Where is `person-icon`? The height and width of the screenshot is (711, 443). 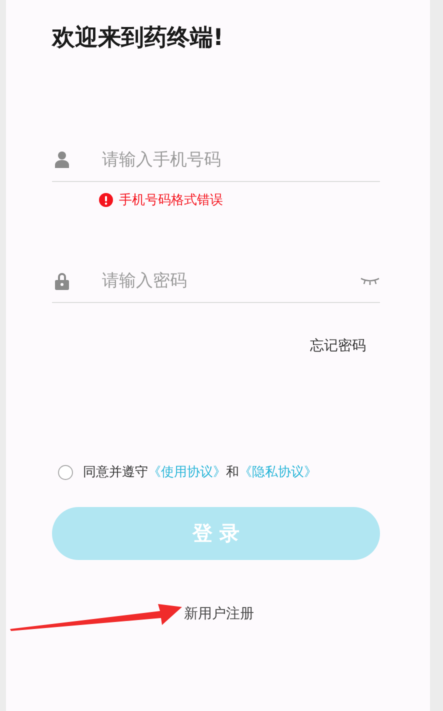
person-icon is located at coordinates (62, 159).